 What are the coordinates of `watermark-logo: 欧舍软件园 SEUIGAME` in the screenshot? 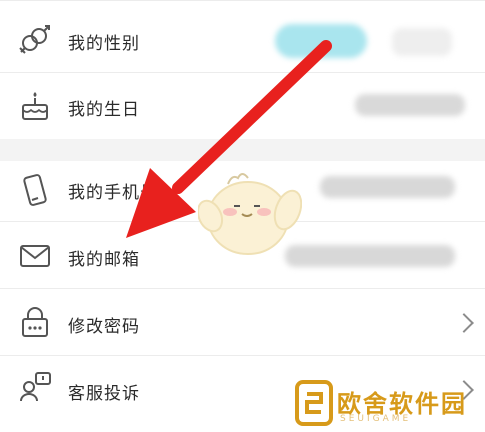 It's located at (387, 402).